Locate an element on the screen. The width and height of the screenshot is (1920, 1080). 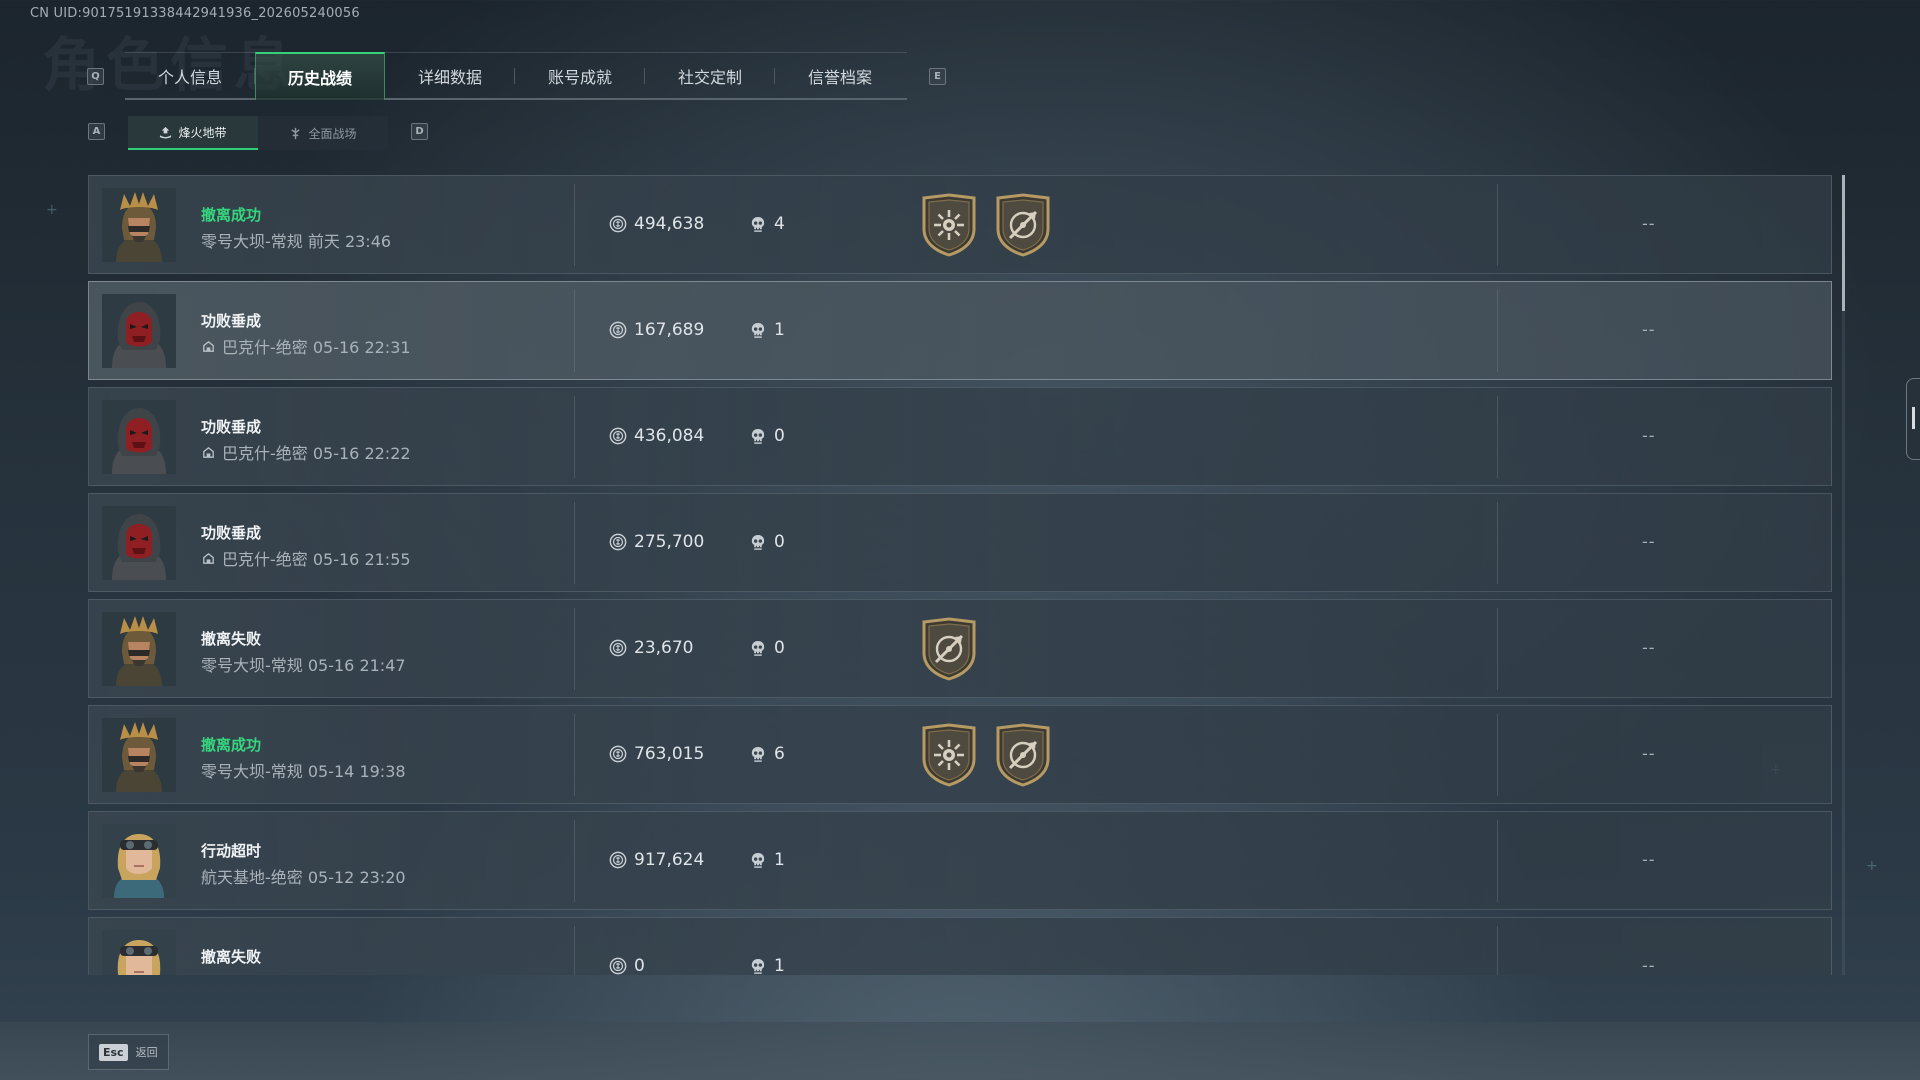
match-result: 撤离失败 is located at coordinates (231, 957).